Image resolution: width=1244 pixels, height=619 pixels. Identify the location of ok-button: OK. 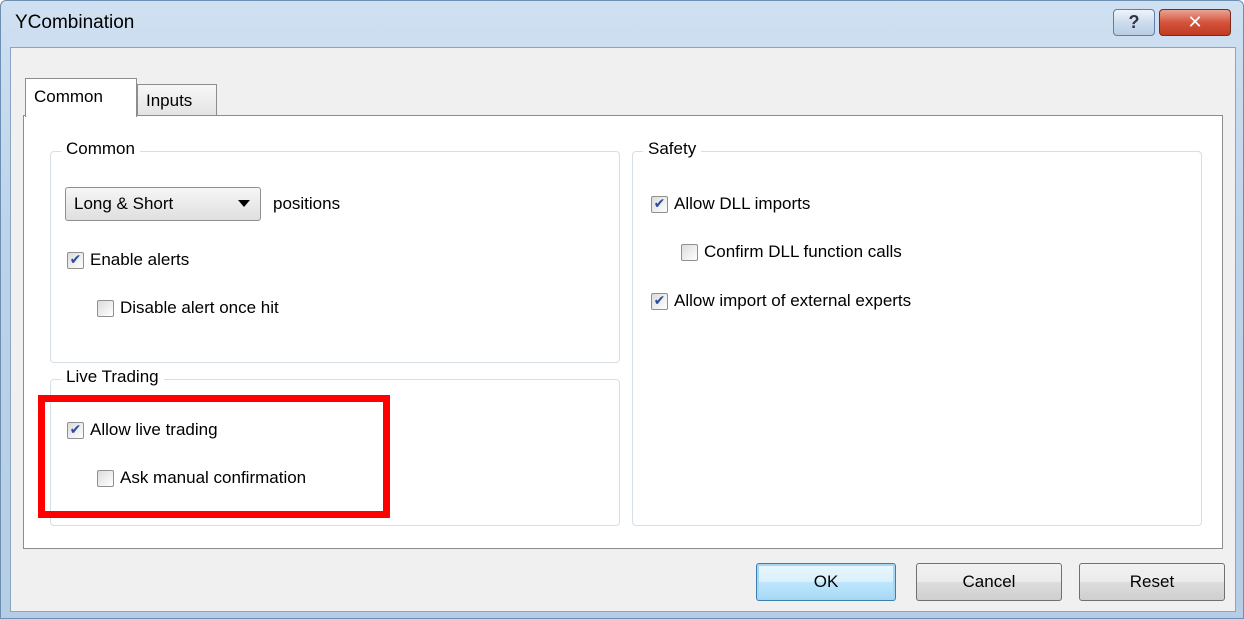
(826, 582).